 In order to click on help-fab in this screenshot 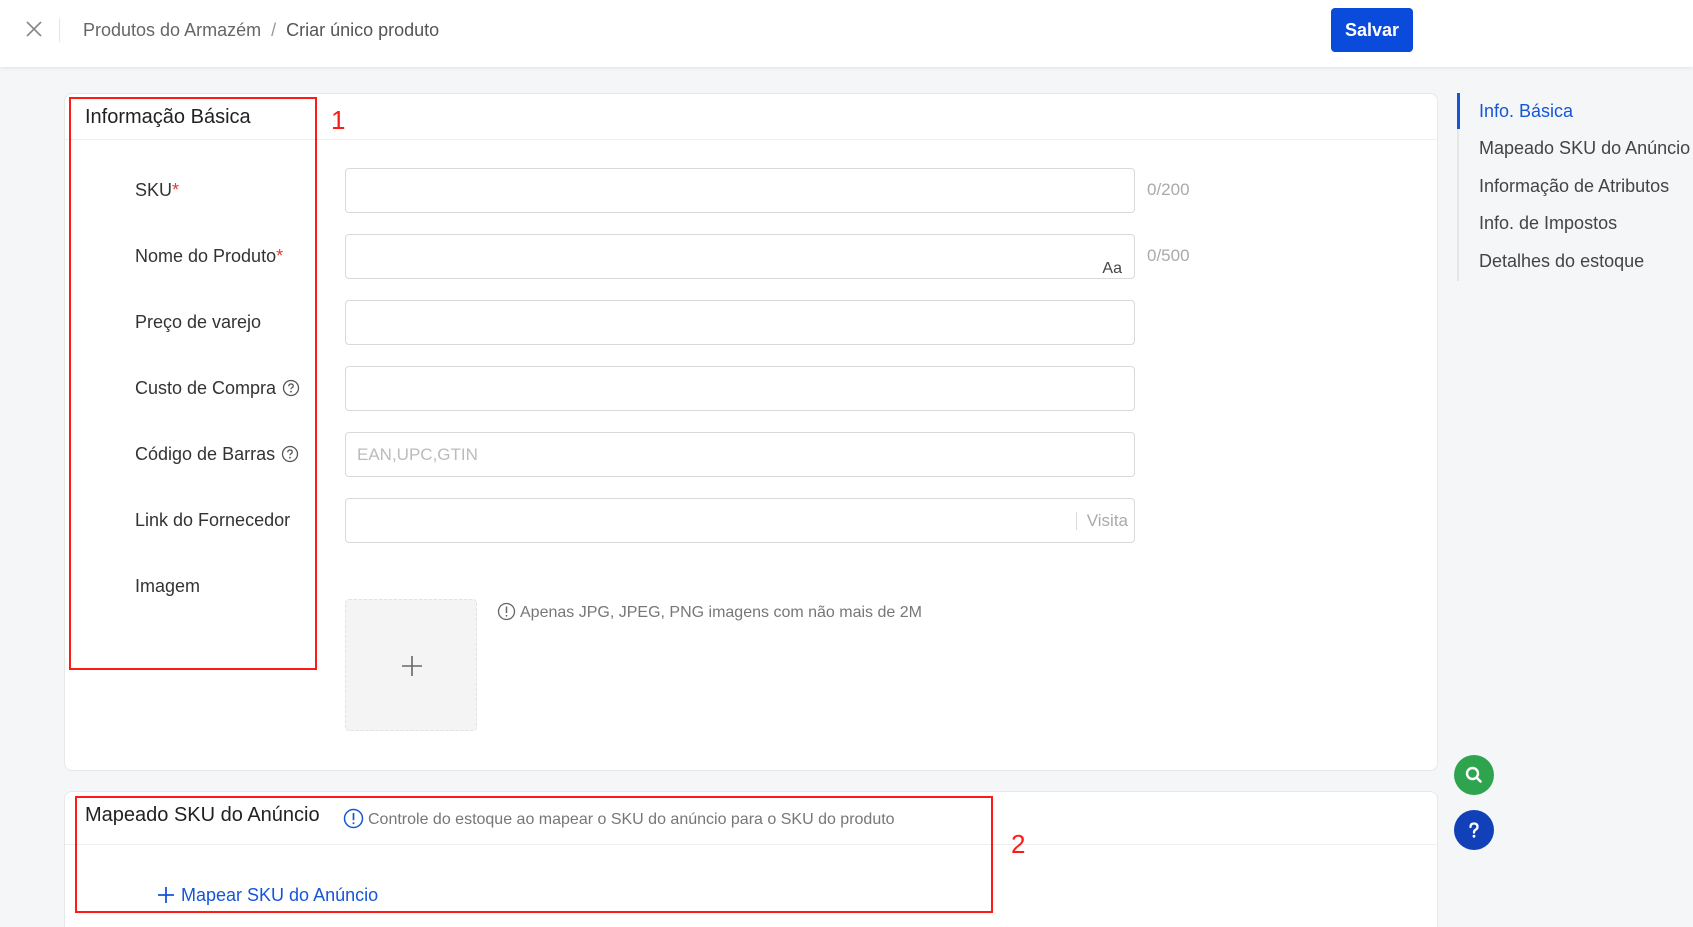, I will do `click(1474, 830)`.